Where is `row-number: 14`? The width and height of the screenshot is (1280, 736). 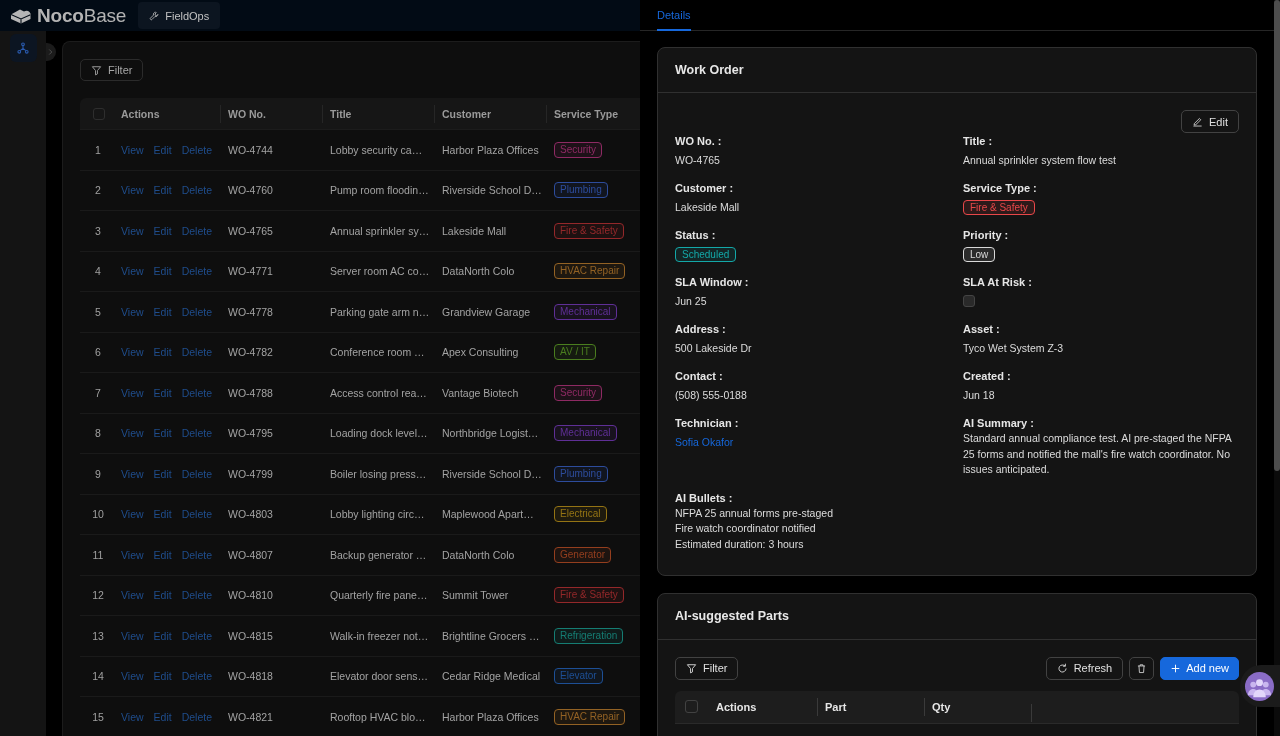
row-number: 14 is located at coordinates (98, 676).